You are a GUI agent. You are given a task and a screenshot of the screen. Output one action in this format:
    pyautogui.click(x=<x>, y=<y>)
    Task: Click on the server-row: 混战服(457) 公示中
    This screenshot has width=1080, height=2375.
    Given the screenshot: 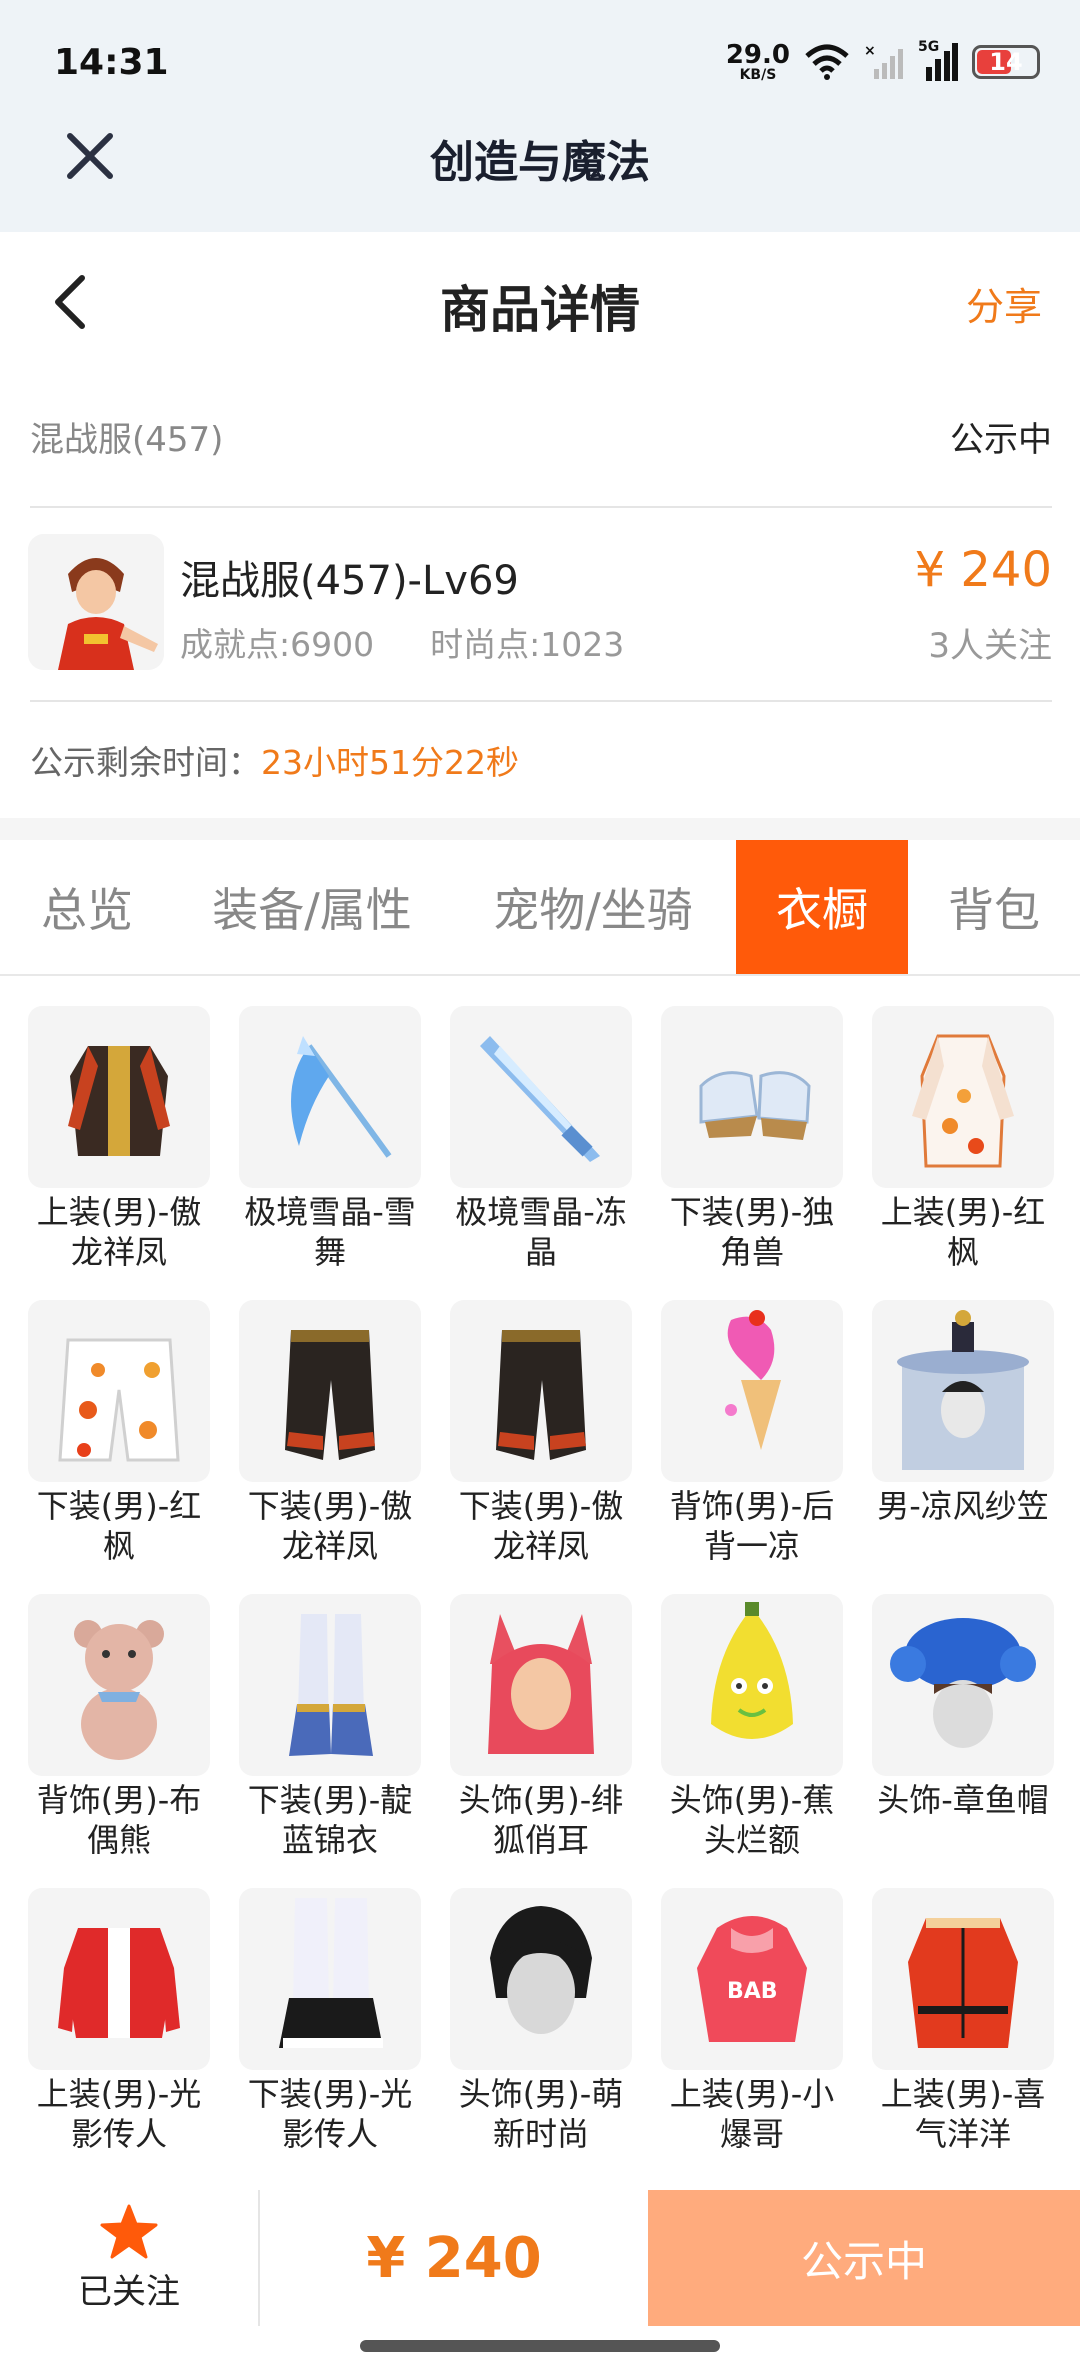 What is the action you would take?
    pyautogui.click(x=541, y=436)
    